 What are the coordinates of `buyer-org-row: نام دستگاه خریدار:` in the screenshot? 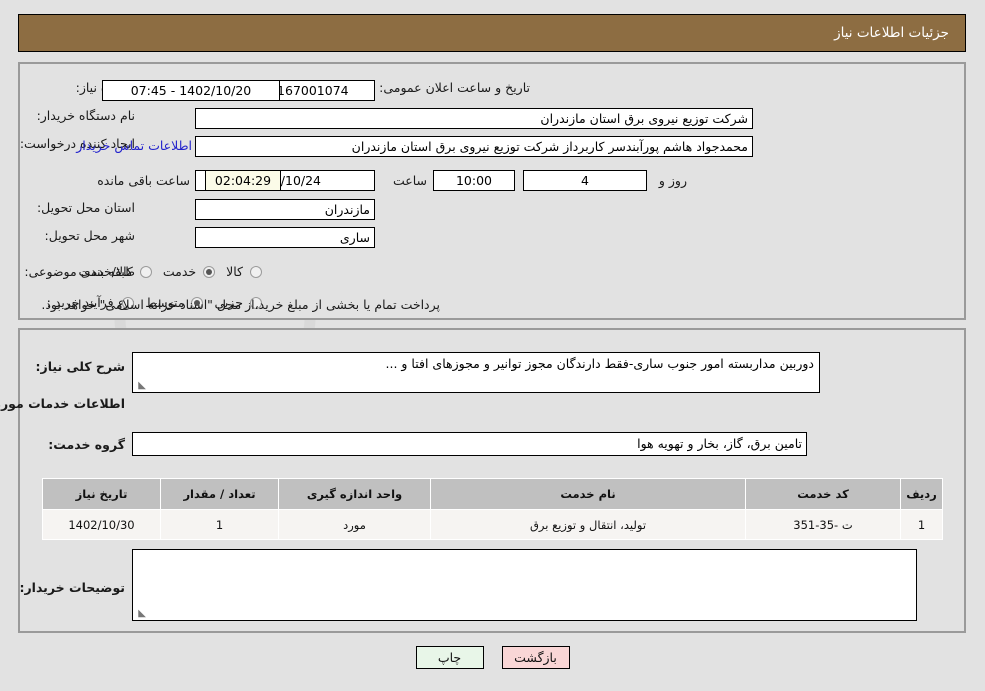 It's located at (86, 115).